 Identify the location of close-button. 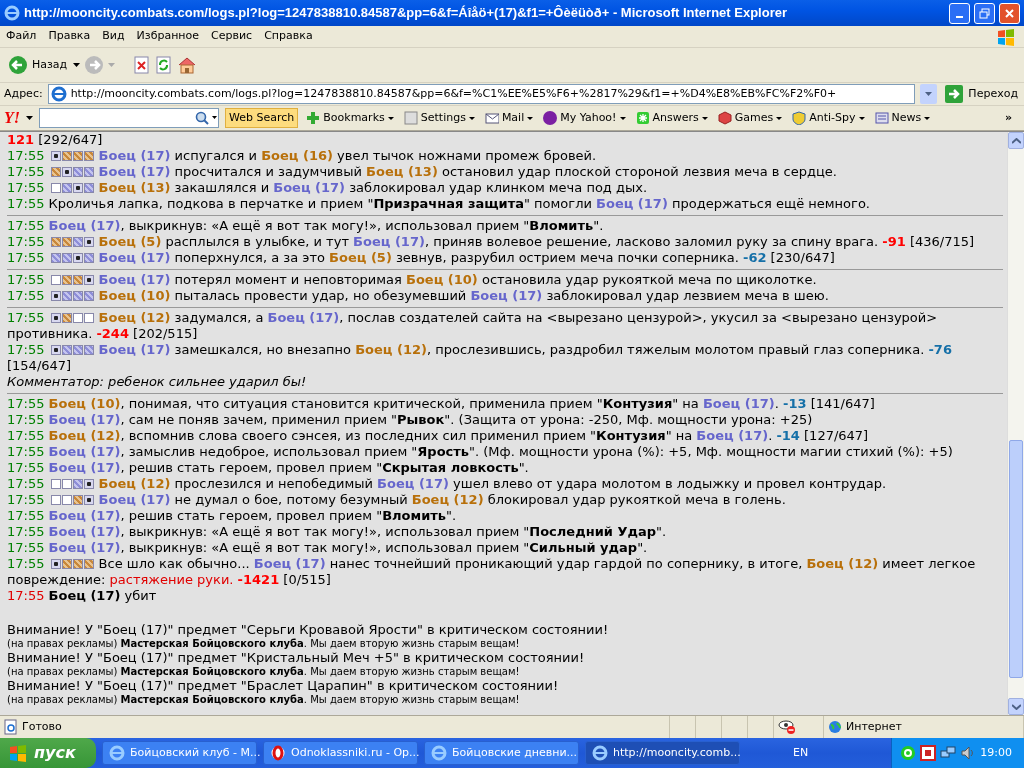
(1009, 13).